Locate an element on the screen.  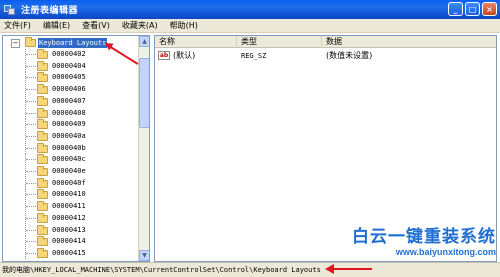
column-data: 数据 is located at coordinates (409, 42).